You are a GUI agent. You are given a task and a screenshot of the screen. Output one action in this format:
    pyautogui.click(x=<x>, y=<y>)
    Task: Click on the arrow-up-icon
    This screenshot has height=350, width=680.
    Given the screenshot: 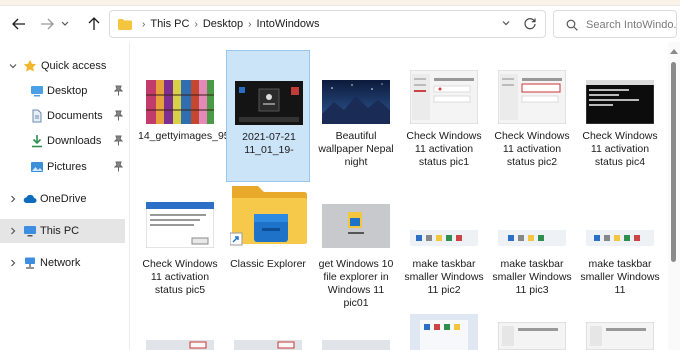 What is the action you would take?
    pyautogui.click(x=94, y=23)
    